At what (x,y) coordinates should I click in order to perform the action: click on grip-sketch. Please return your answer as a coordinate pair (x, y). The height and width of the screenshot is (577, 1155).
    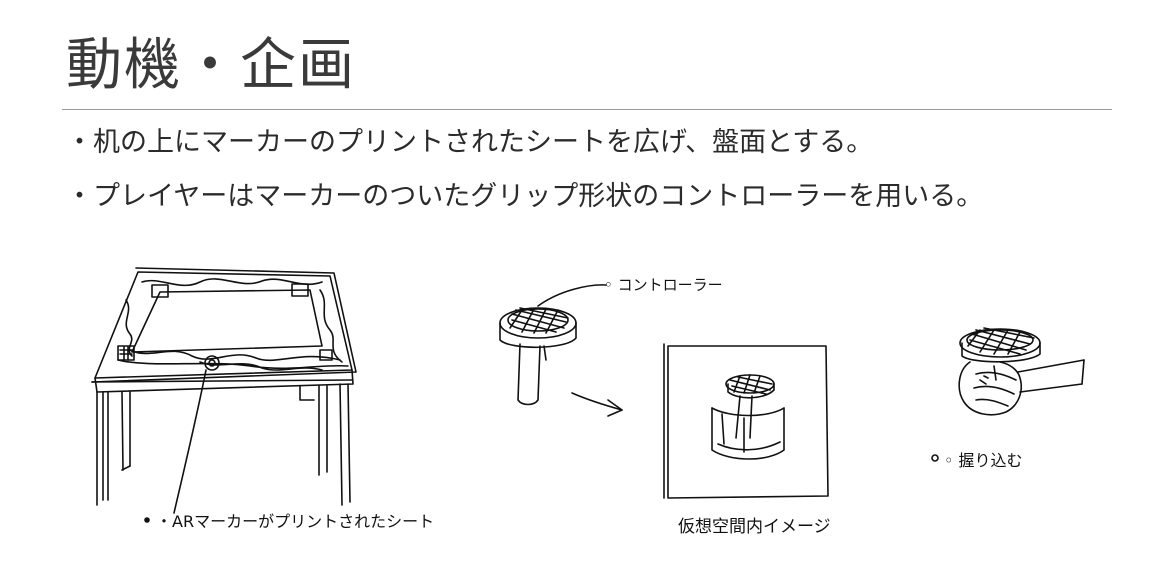
    Looking at the image, I should click on (1021, 371).